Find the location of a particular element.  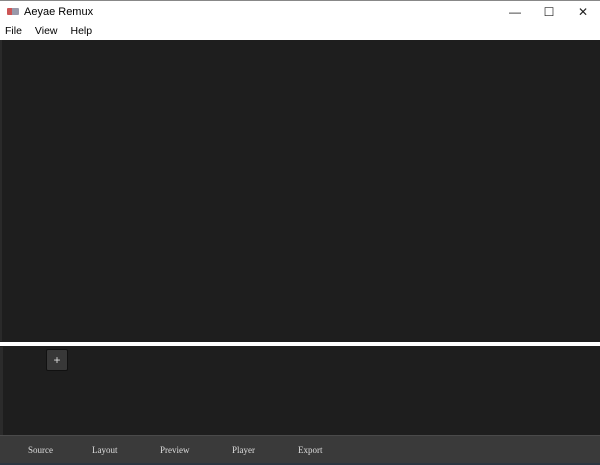

menu-bar: File View Help is located at coordinates (300, 31).